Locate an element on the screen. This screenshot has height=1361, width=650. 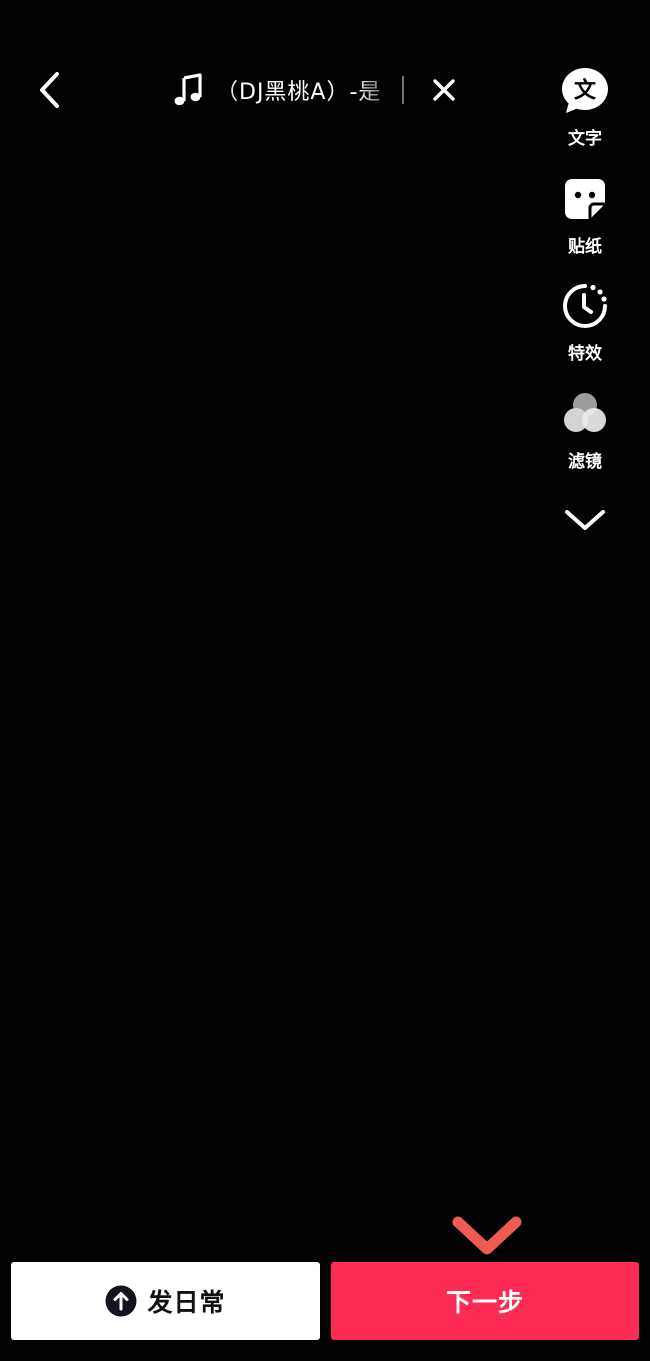
sticker-tool-label: 贴纸 is located at coordinates (585, 247).